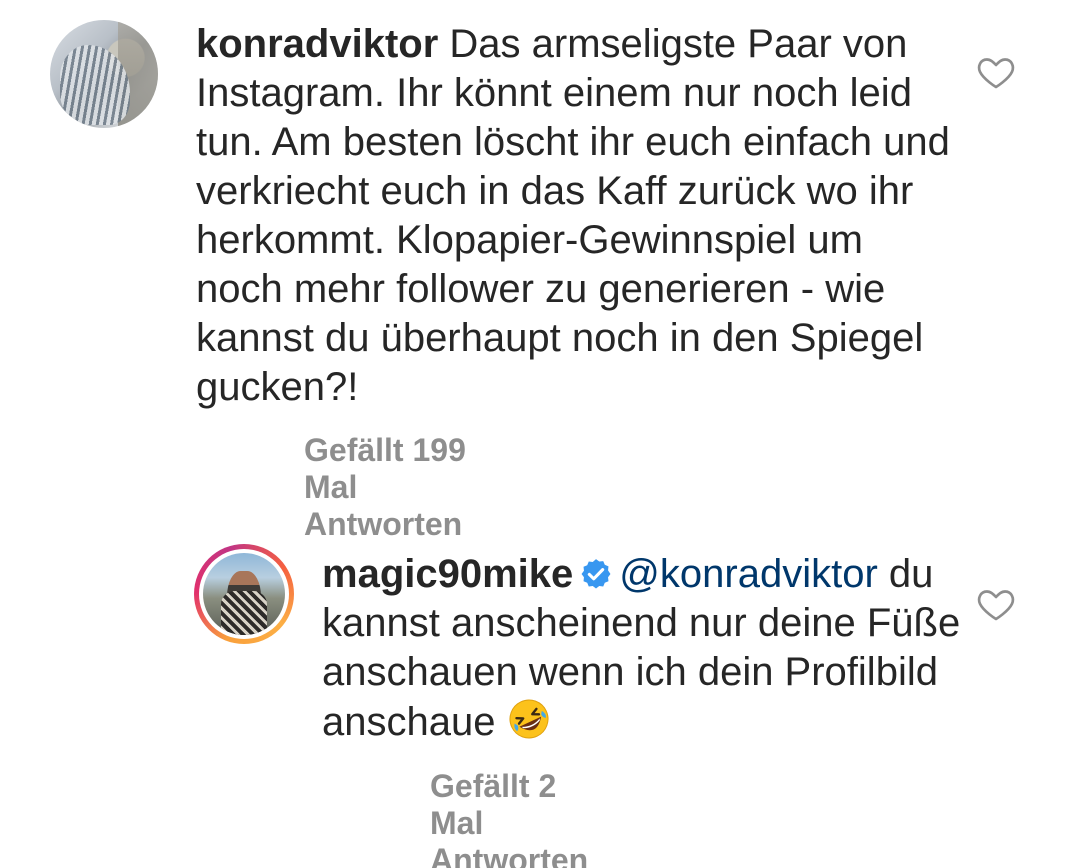 The width and height of the screenshot is (1080, 868). I want to click on comment-username: konradviktor, so click(317, 44).